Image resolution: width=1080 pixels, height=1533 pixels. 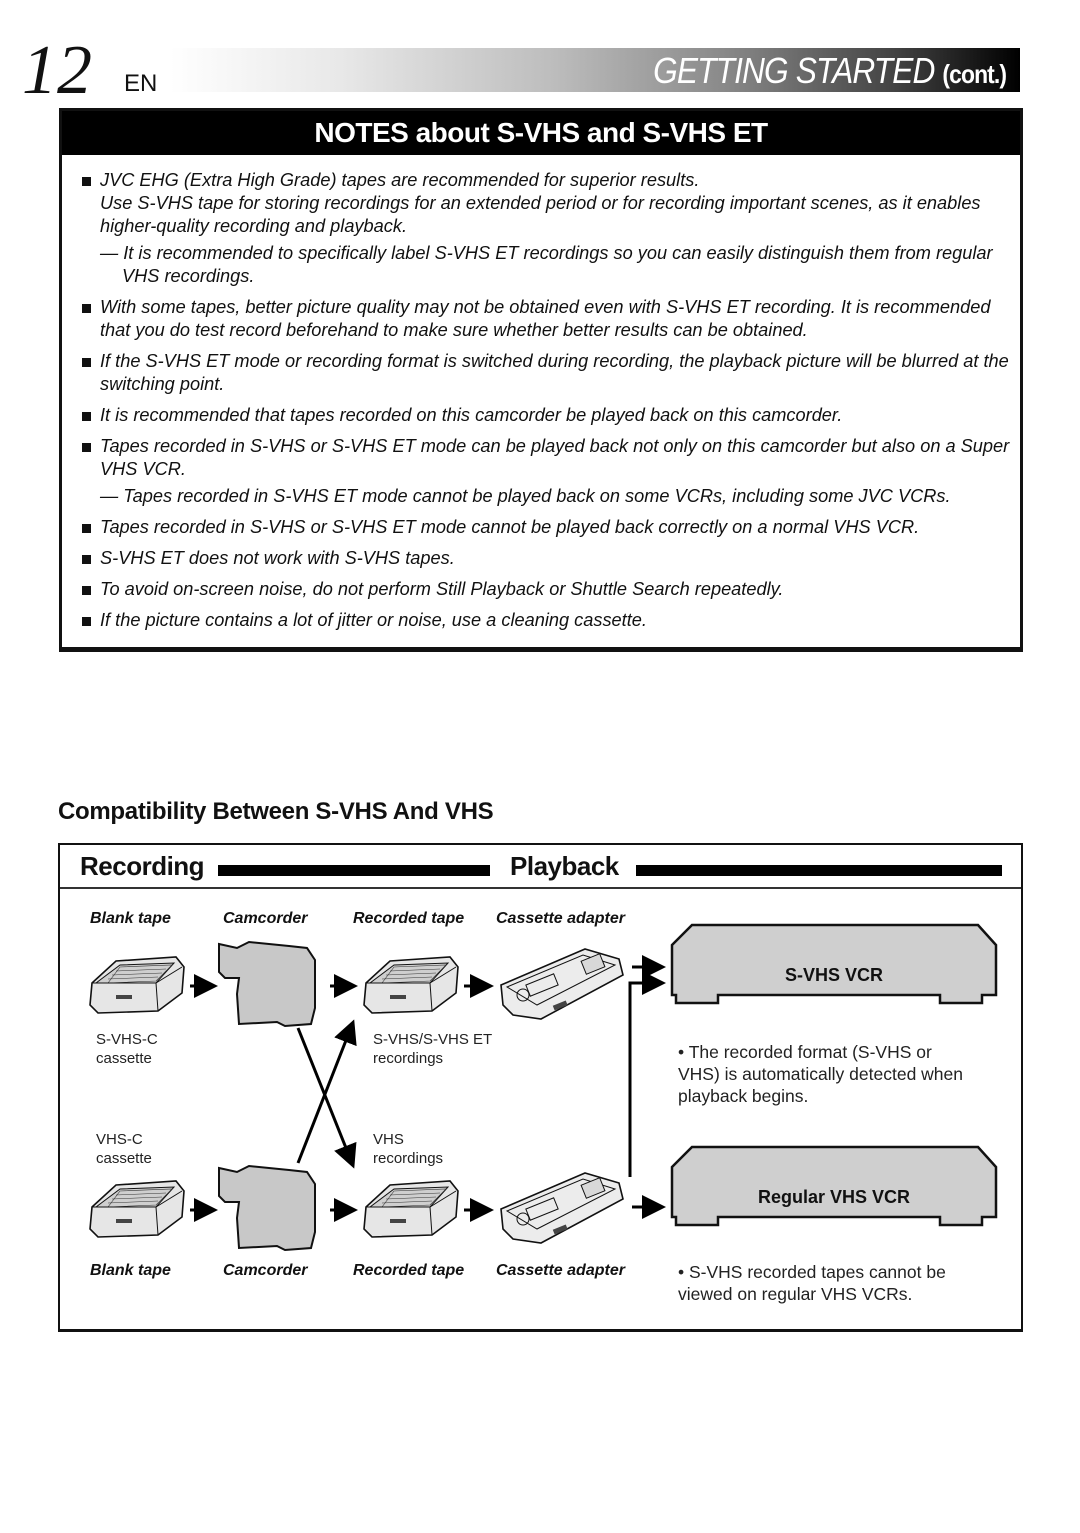 What do you see at coordinates (595, 70) in the screenshot?
I see `section-header-band: GETTING STARTED (cont.)` at bounding box center [595, 70].